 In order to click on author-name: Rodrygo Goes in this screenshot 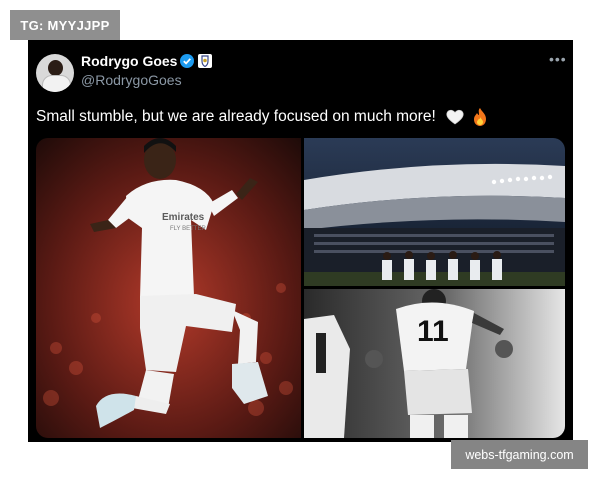, I will do `click(129, 61)`.